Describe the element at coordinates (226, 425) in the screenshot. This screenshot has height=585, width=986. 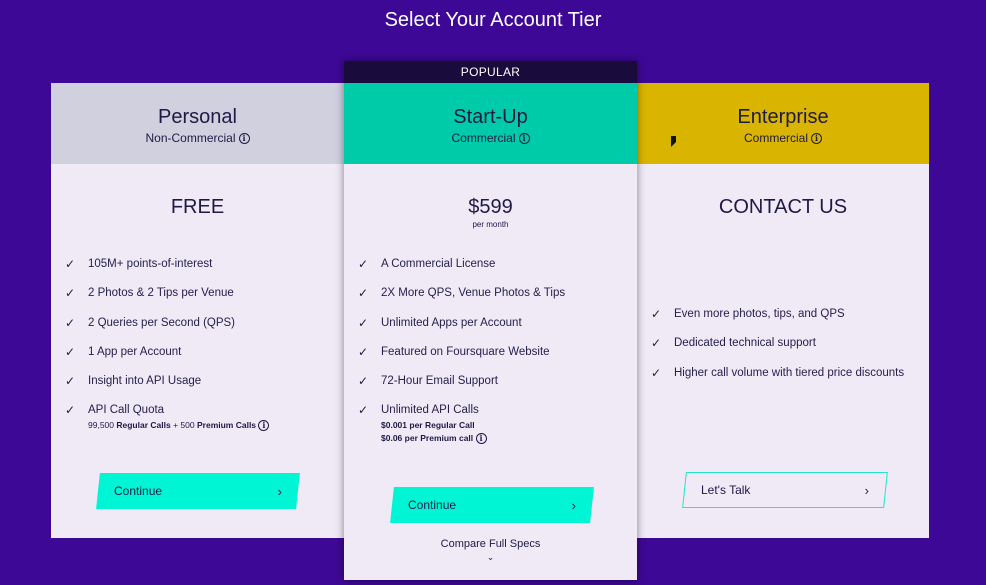
I see `quota-premium-label: Premium Calls` at that location.